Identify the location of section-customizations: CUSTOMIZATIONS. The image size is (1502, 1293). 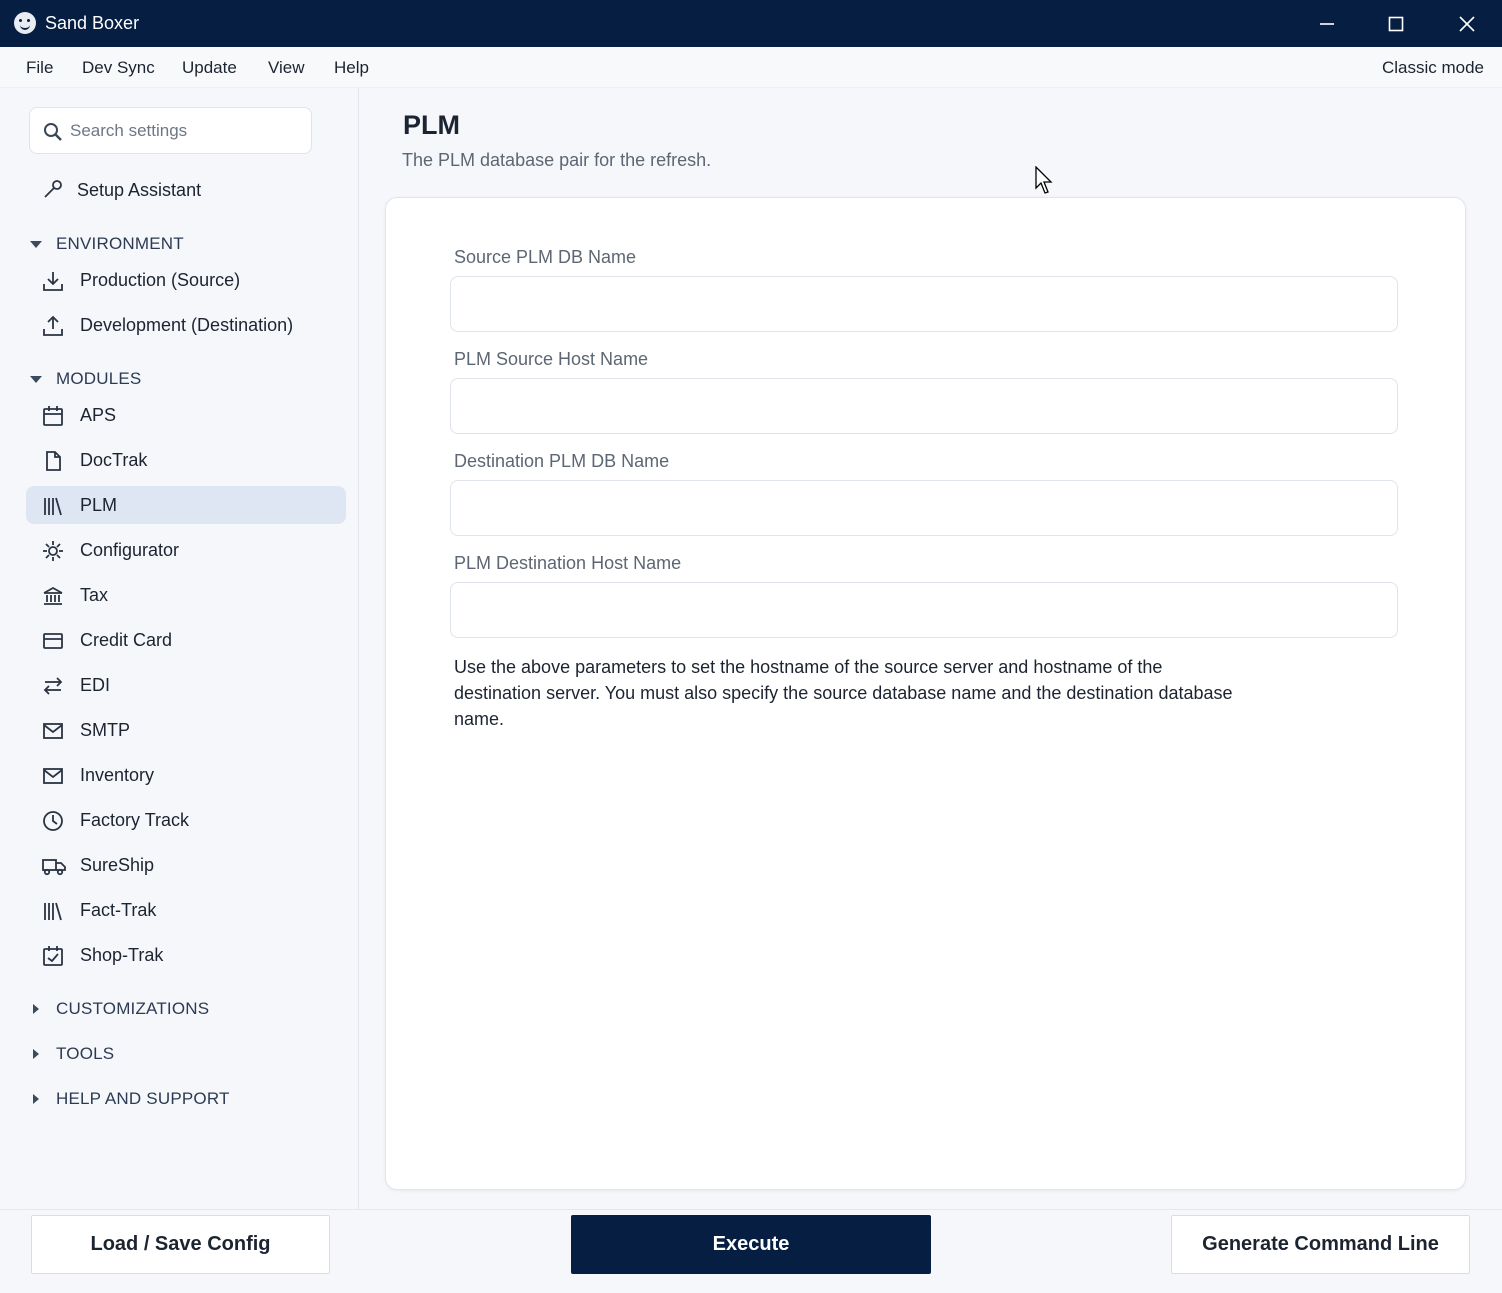
(119, 1009).